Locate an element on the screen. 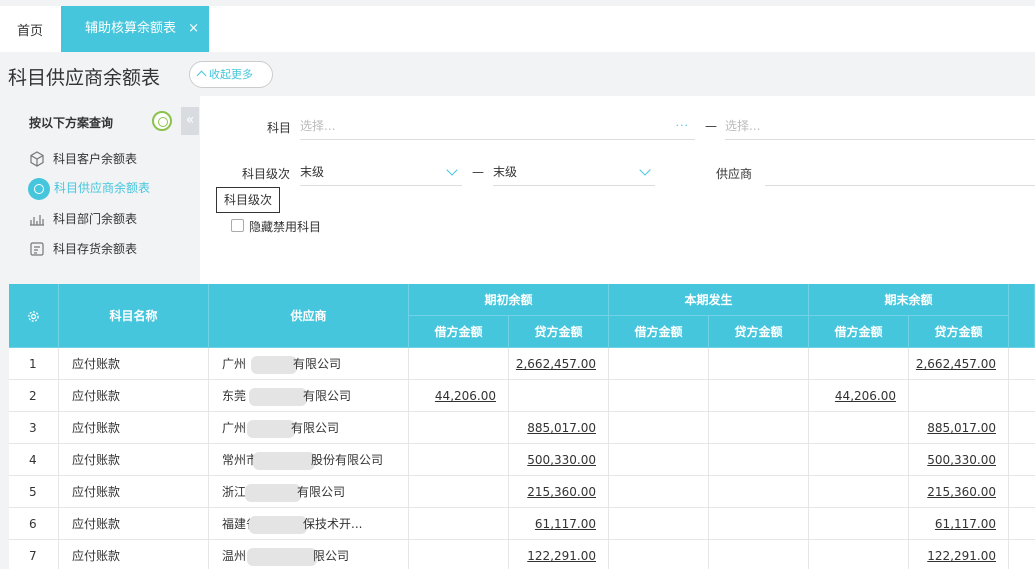 Image resolution: width=1035 pixels, height=569 pixels. table-row: 3 应付账款 广州 有限公司 885,017.00 885,017.00 is located at coordinates (522, 428).